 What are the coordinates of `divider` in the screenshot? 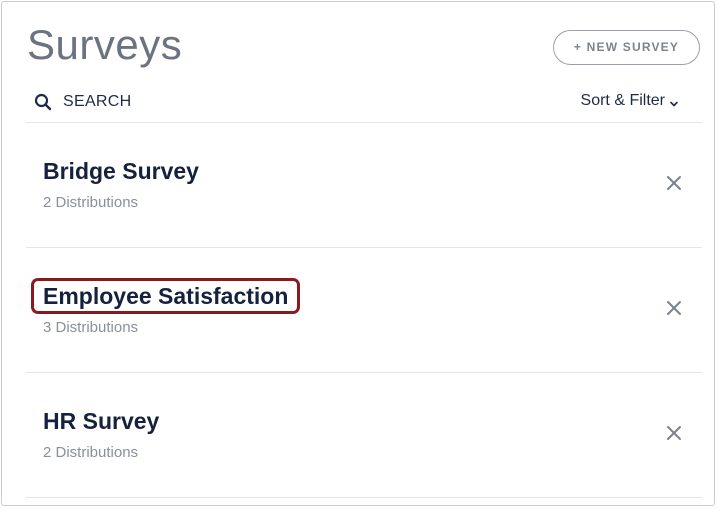 It's located at (364, 497).